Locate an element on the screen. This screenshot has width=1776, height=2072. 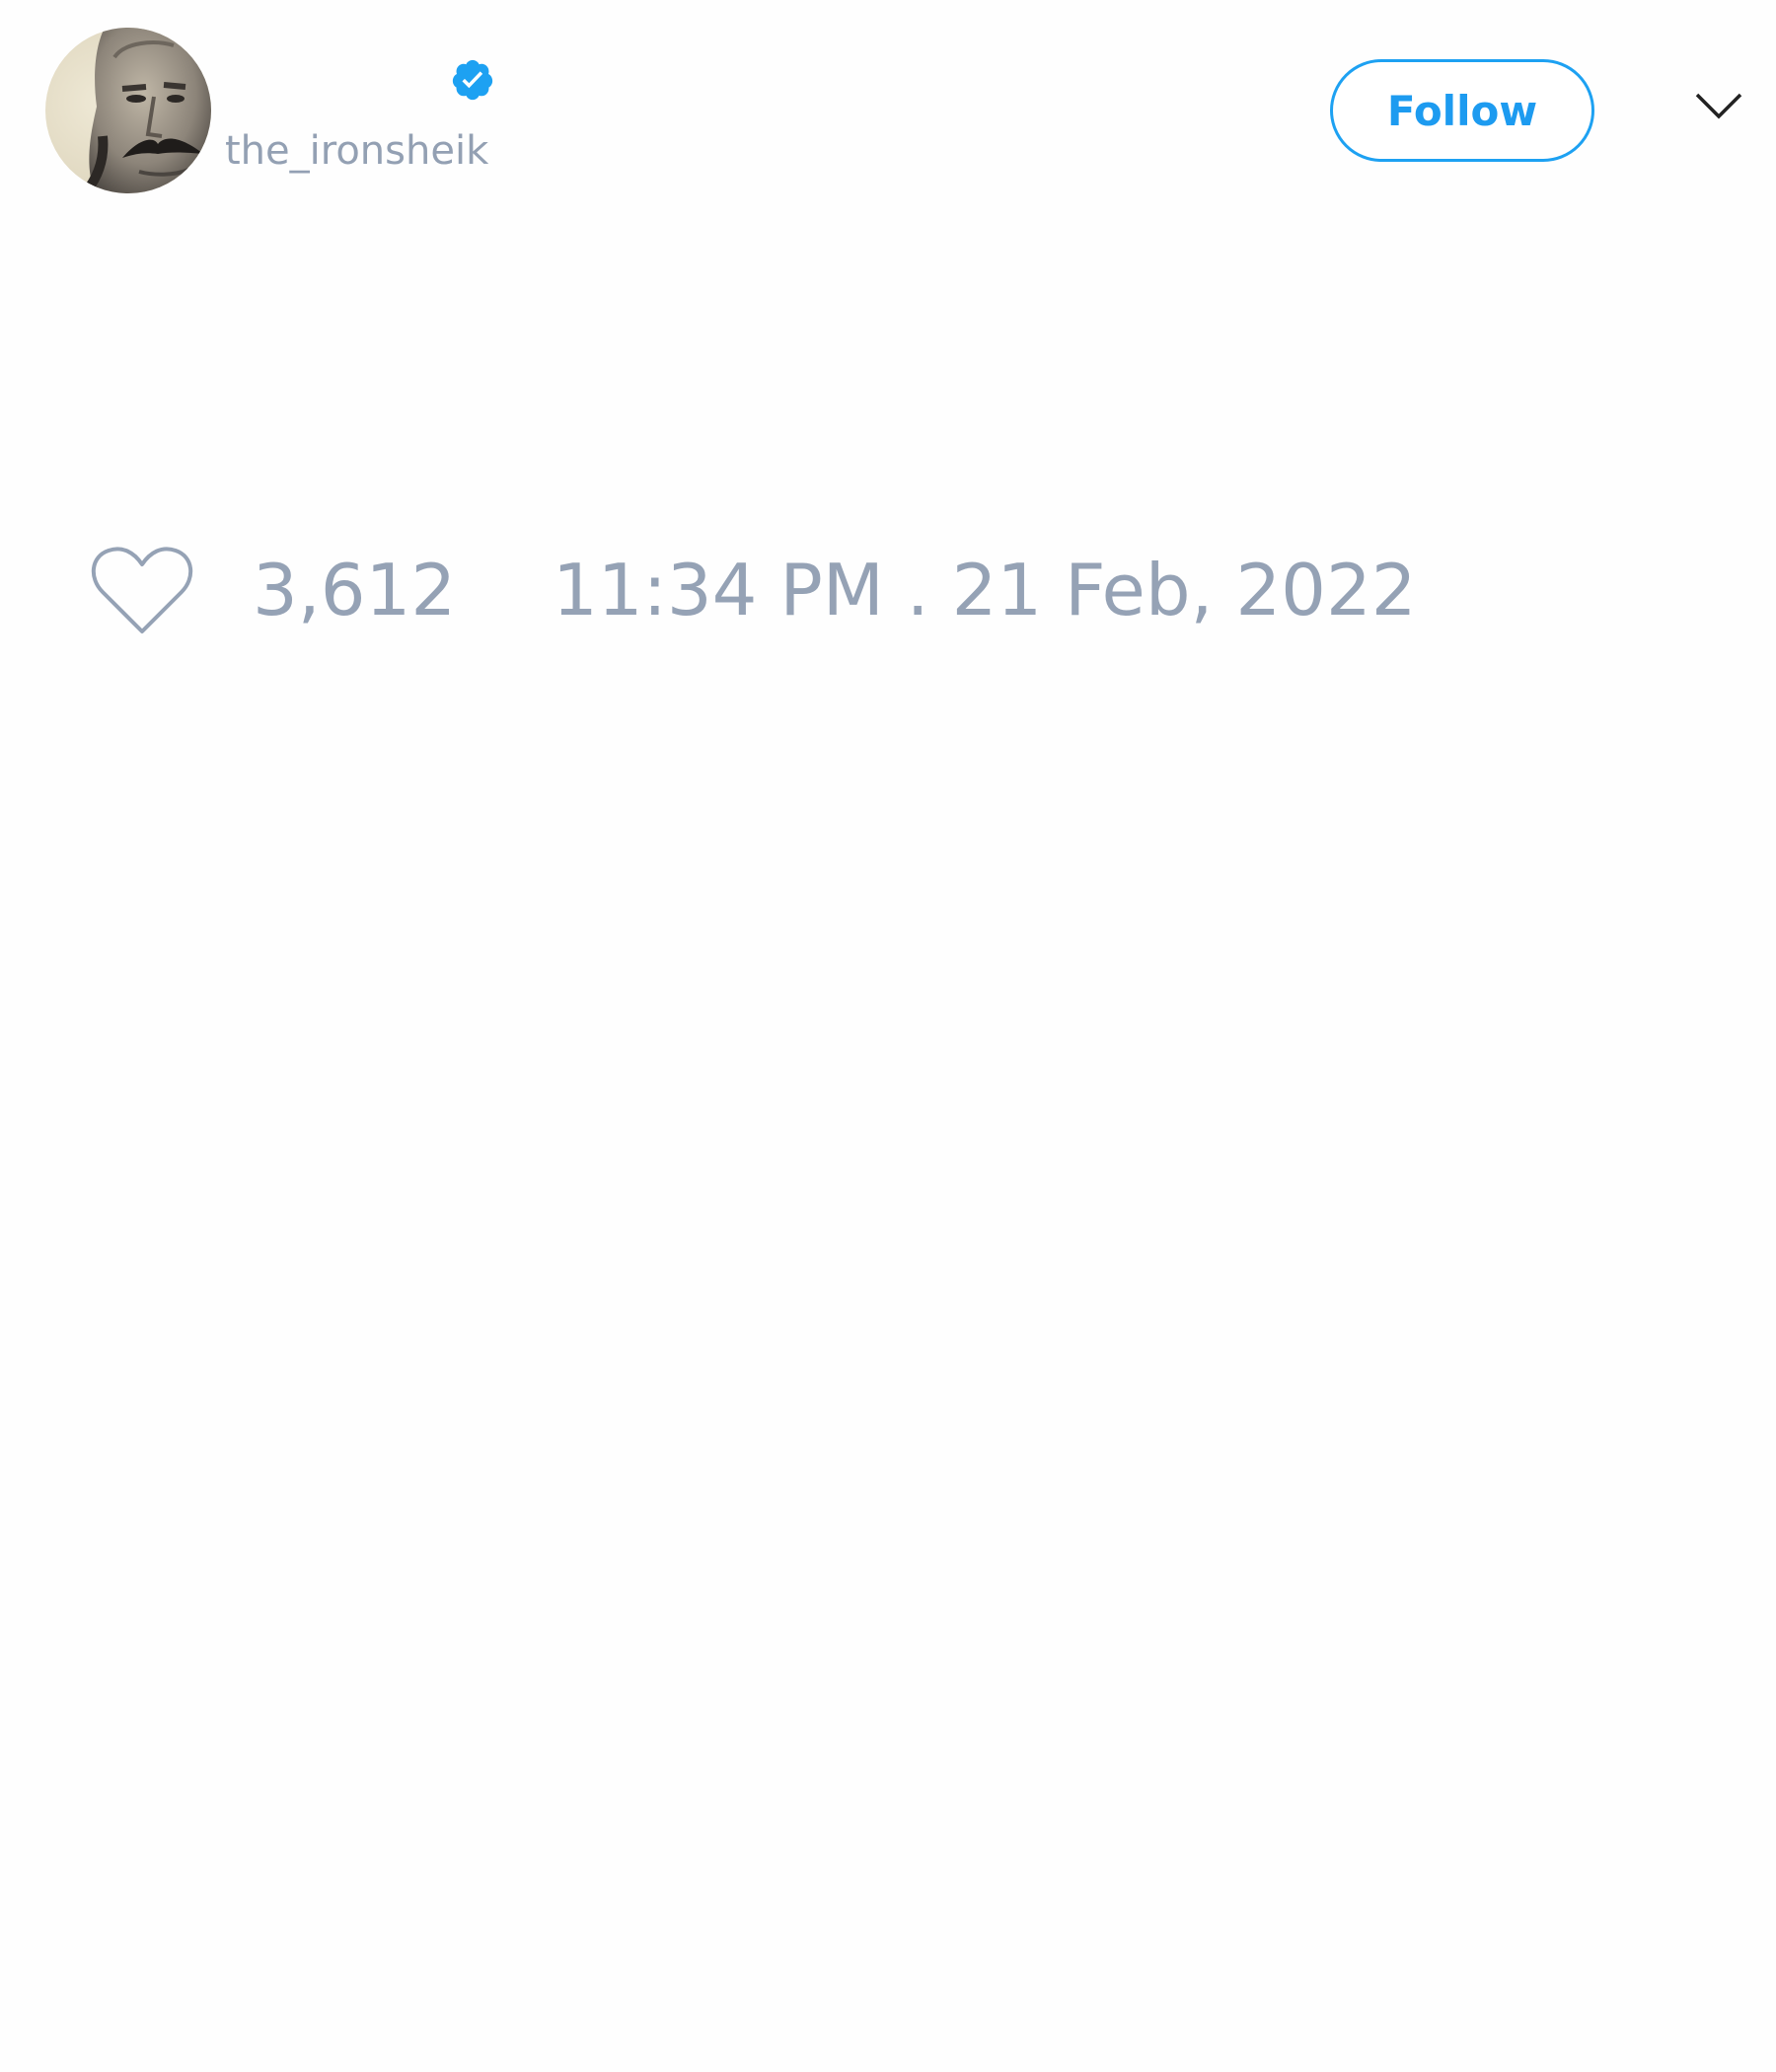
verified-badge-icon is located at coordinates (473, 80).